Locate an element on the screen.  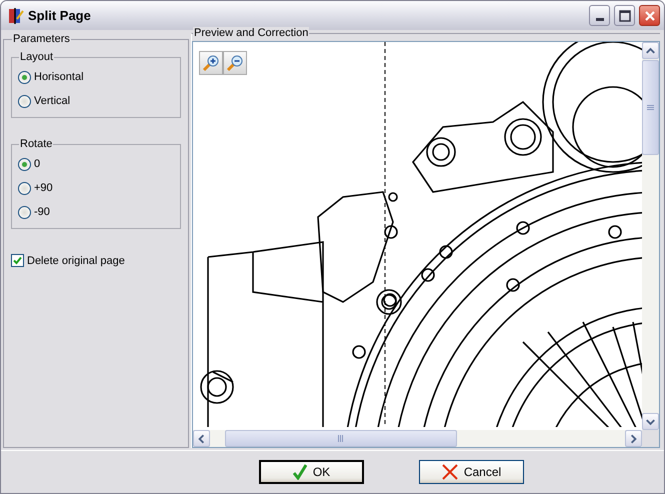
option-label: Horisontal is located at coordinates (59, 77).